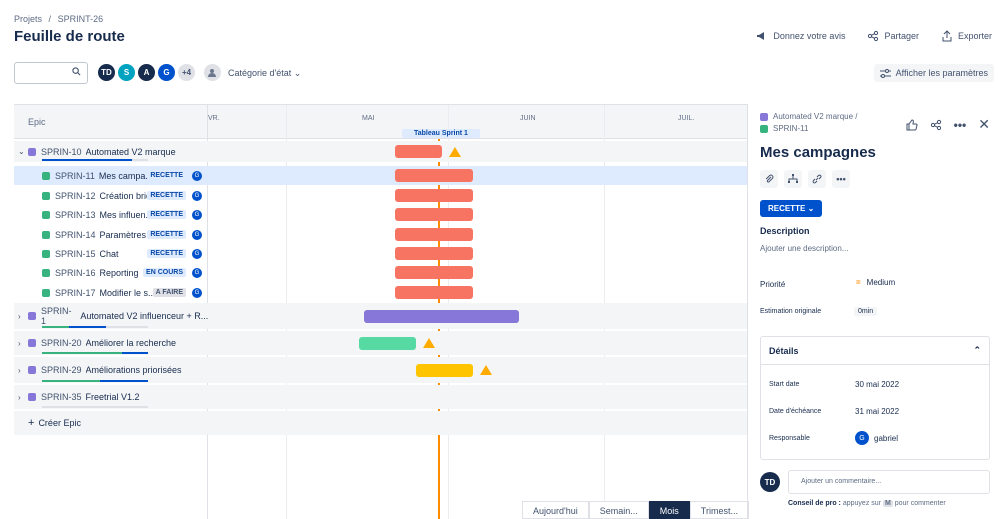 This screenshot has width=998, height=519. Describe the element at coordinates (119, 272) in the screenshot. I see `issue-summary: Reporting` at that location.